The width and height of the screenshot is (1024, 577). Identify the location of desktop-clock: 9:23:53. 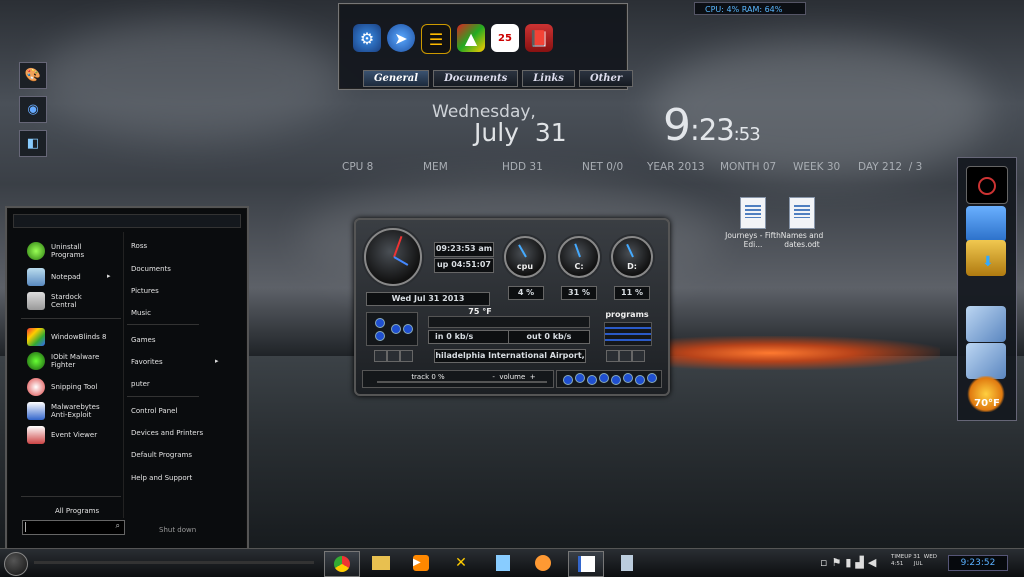
(712, 125).